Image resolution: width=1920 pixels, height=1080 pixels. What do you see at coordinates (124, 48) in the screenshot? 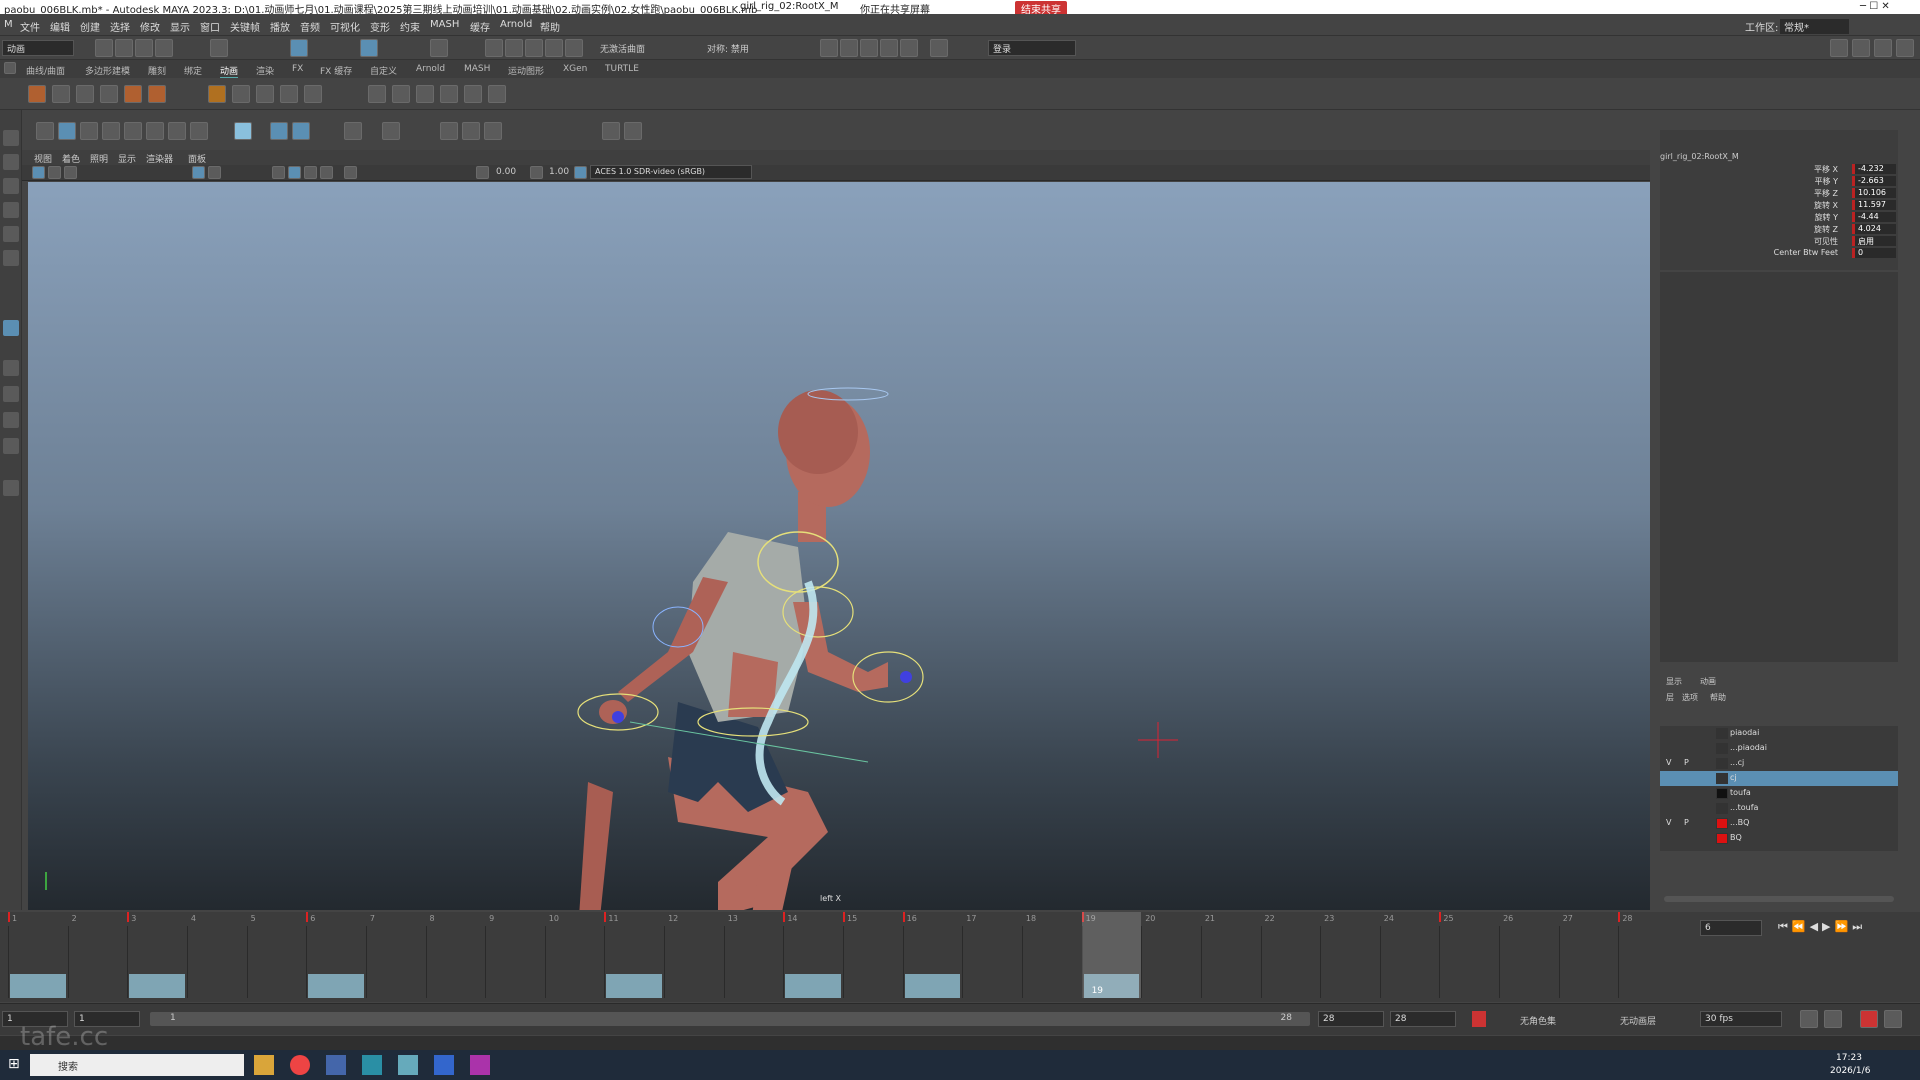
I see `open-scene-icon` at bounding box center [124, 48].